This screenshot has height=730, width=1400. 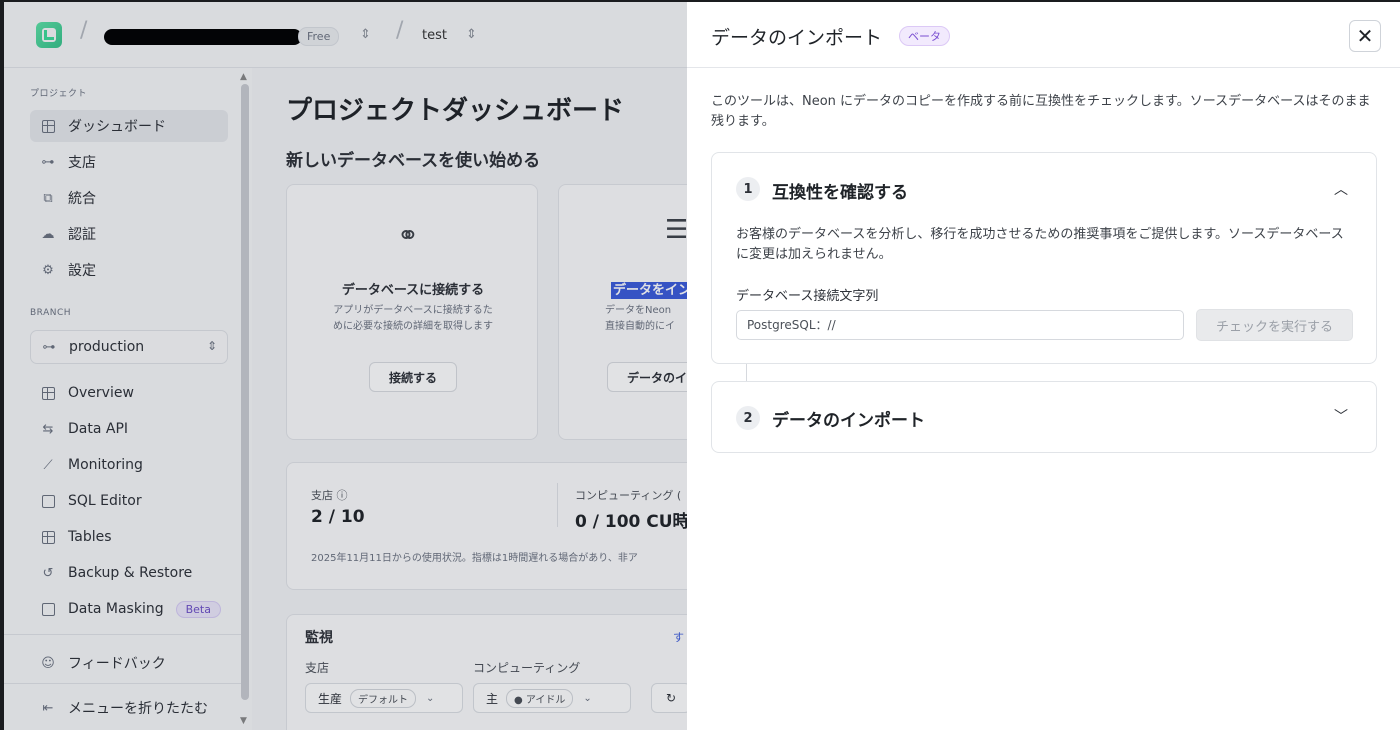 I want to click on step-title: データのインポート, so click(x=848, y=421).